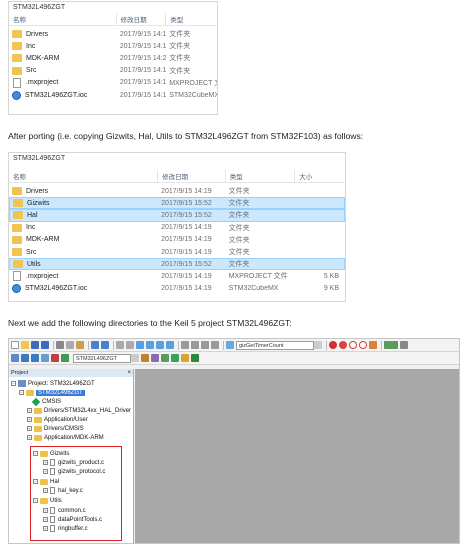 The height and width of the screenshot is (550, 474). What do you see at coordinates (45, 358) in the screenshot?
I see `batch-build-icon` at bounding box center [45, 358].